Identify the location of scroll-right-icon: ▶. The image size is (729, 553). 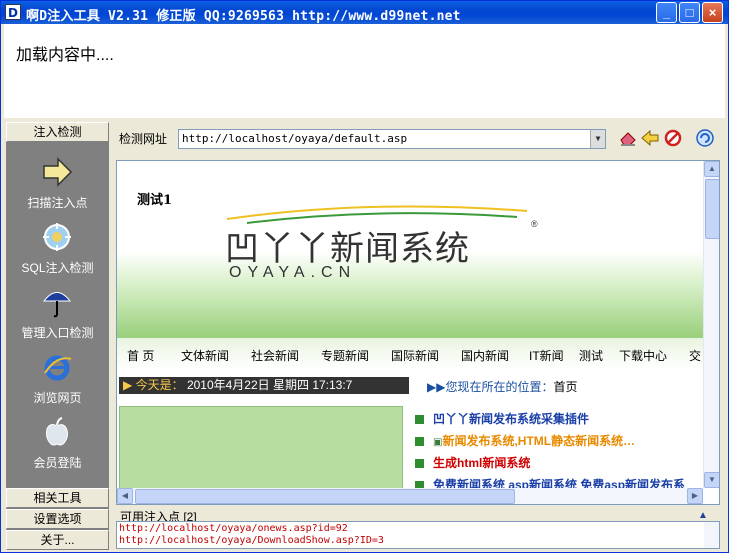
(695, 496).